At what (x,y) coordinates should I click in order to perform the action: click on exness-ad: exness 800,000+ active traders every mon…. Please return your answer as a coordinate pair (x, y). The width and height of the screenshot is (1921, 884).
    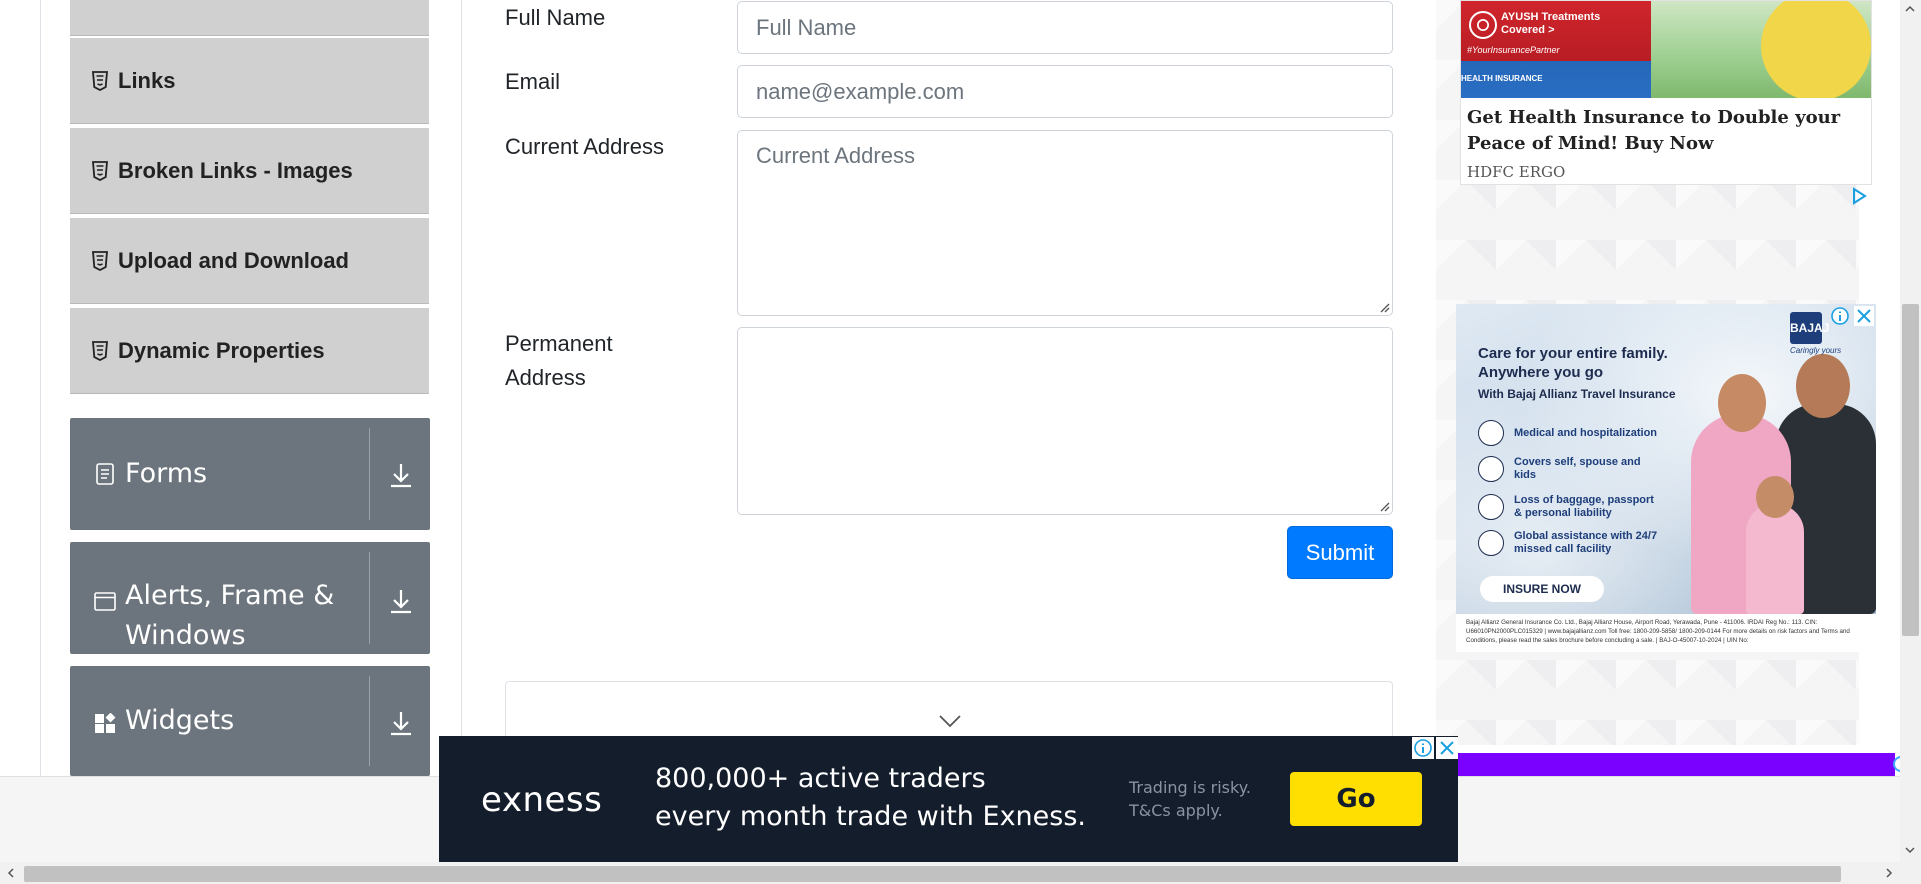
    Looking at the image, I should click on (948, 799).